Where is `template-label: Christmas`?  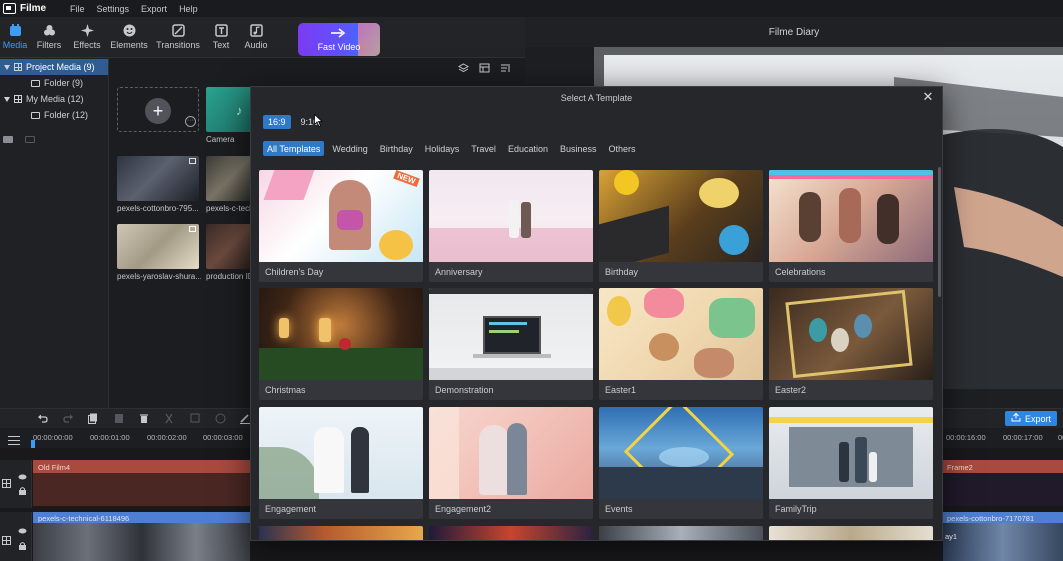 template-label: Christmas is located at coordinates (285, 390).